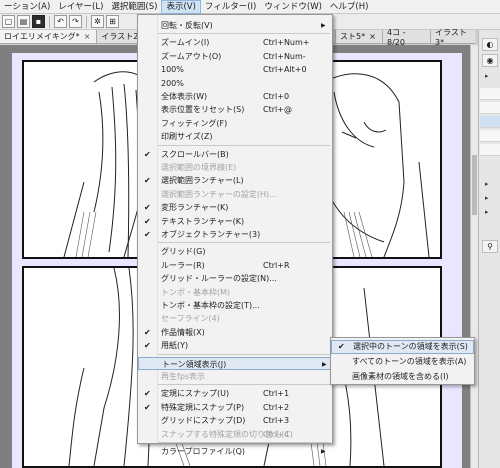  I want to click on menu-view: 表示(V), so click(181, 7).